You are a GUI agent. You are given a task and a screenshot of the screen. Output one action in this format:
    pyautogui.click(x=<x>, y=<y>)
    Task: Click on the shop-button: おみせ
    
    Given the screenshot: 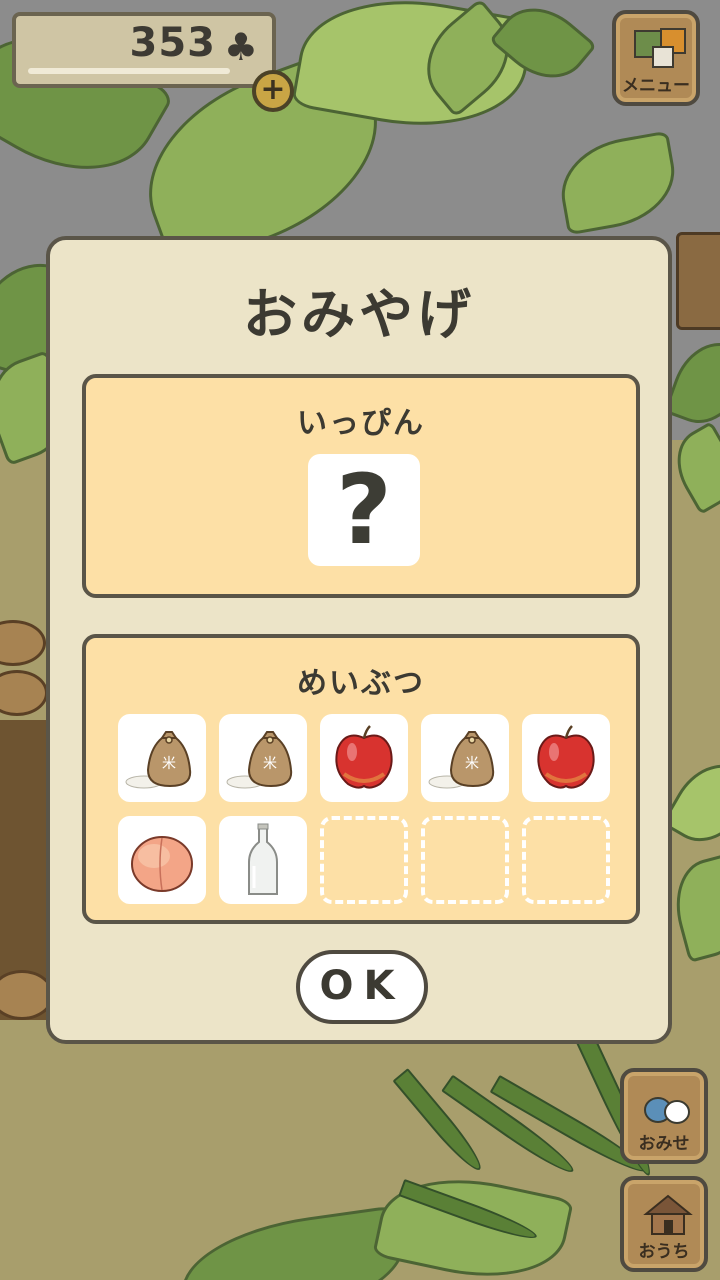 What is the action you would take?
    pyautogui.click(x=664, y=1116)
    